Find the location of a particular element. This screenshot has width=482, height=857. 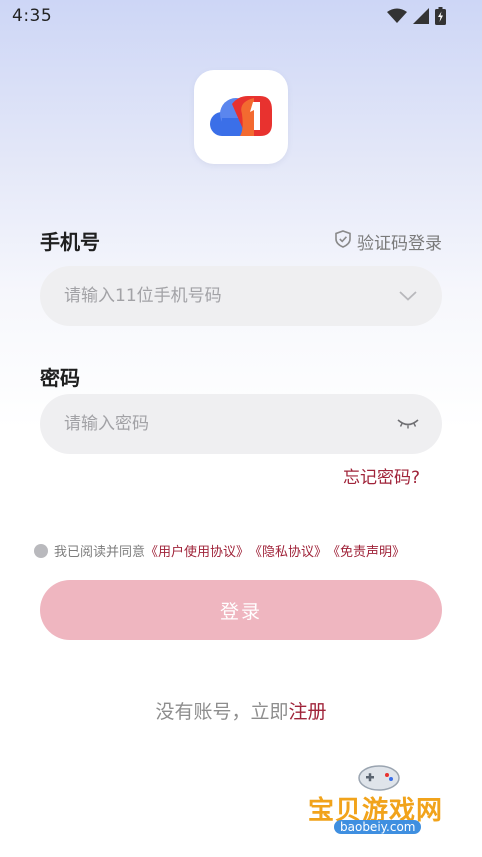

password-label: 密码 is located at coordinates (60, 378).